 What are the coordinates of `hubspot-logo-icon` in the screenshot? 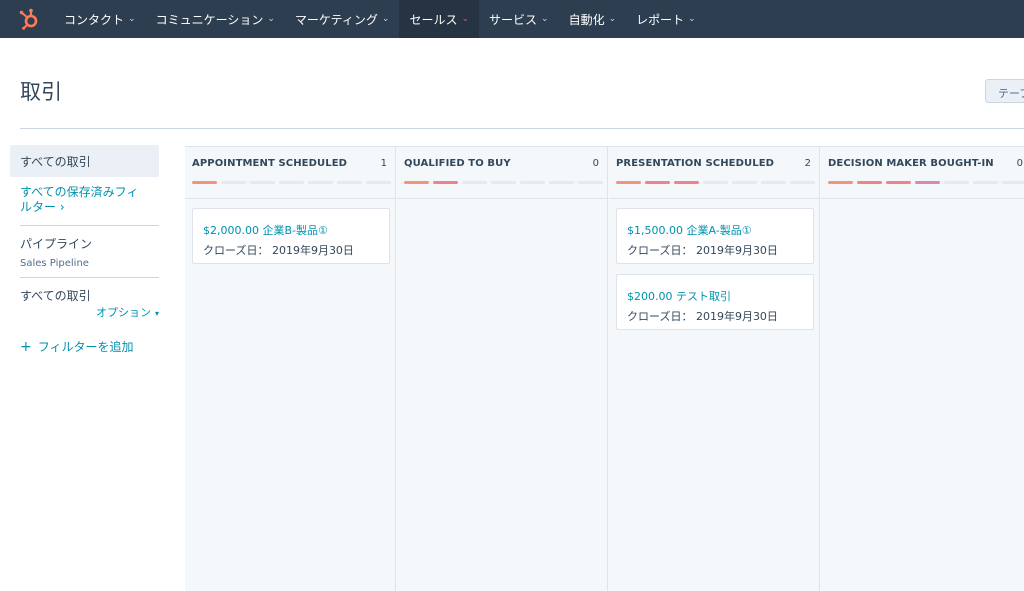 It's located at (29, 19).